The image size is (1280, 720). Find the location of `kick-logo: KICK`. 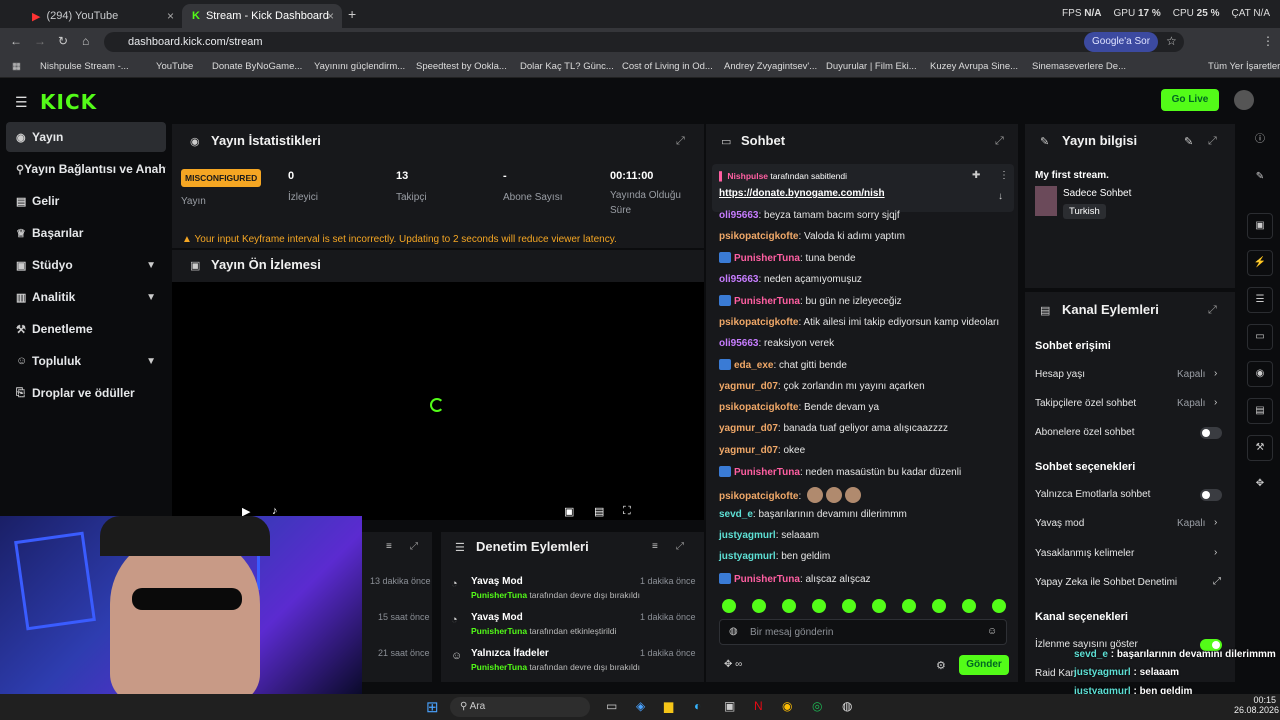

kick-logo: KICK is located at coordinates (68, 102).